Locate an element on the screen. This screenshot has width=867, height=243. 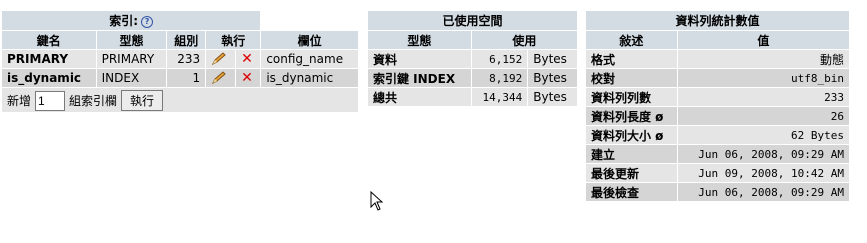
table-row: 最後檢查 Jun 06, 2008, 09:29 AM is located at coordinates (717, 192).